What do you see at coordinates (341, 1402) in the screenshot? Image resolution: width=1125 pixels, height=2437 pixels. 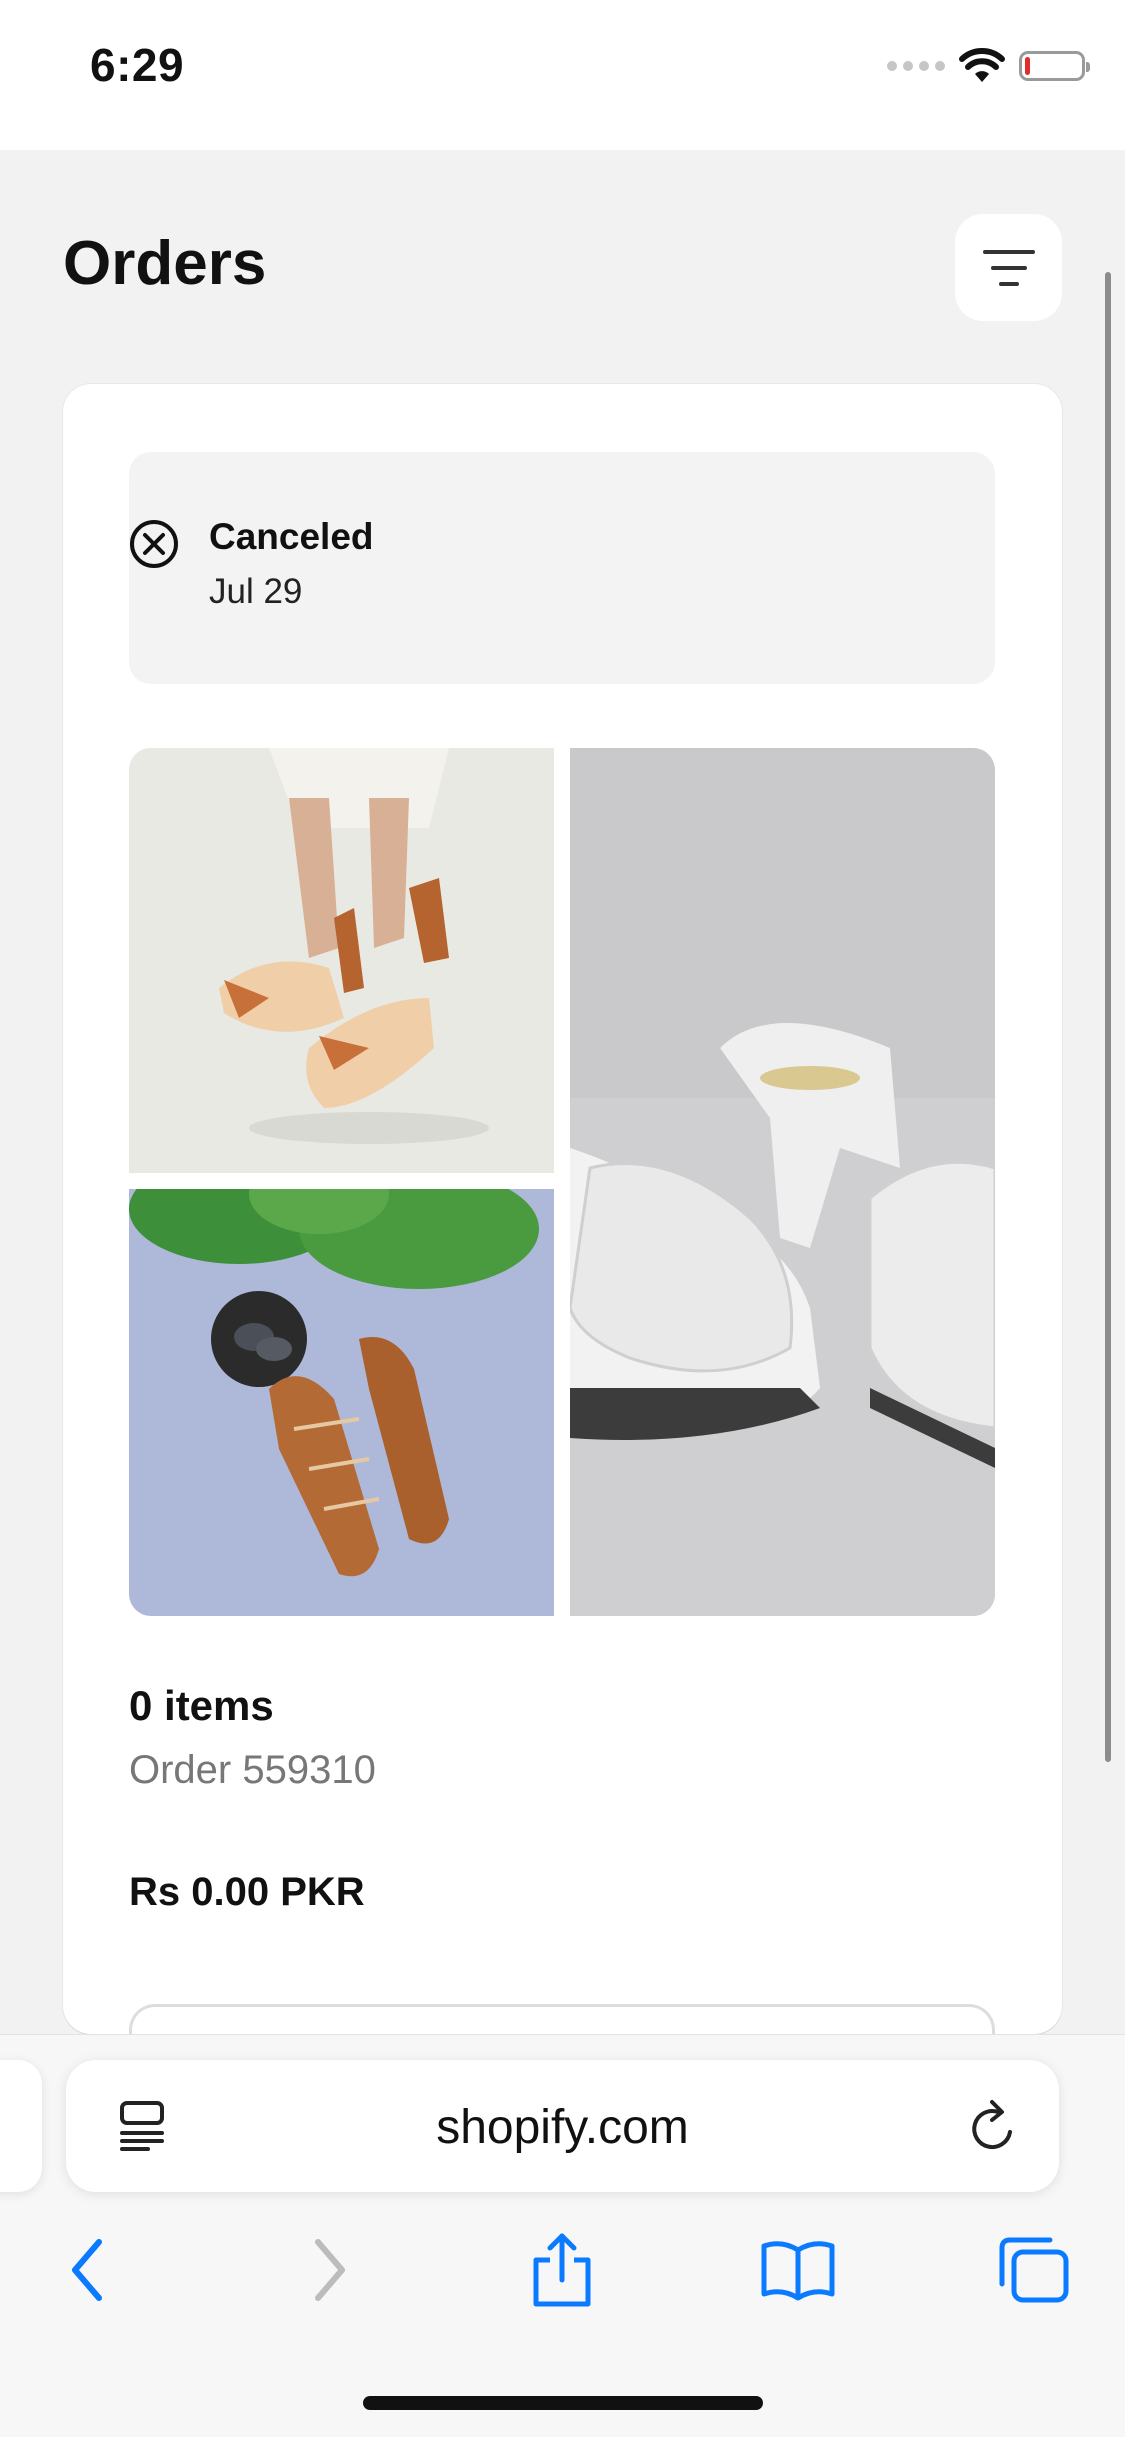 I see `product-image-brown-slingbacks` at bounding box center [341, 1402].